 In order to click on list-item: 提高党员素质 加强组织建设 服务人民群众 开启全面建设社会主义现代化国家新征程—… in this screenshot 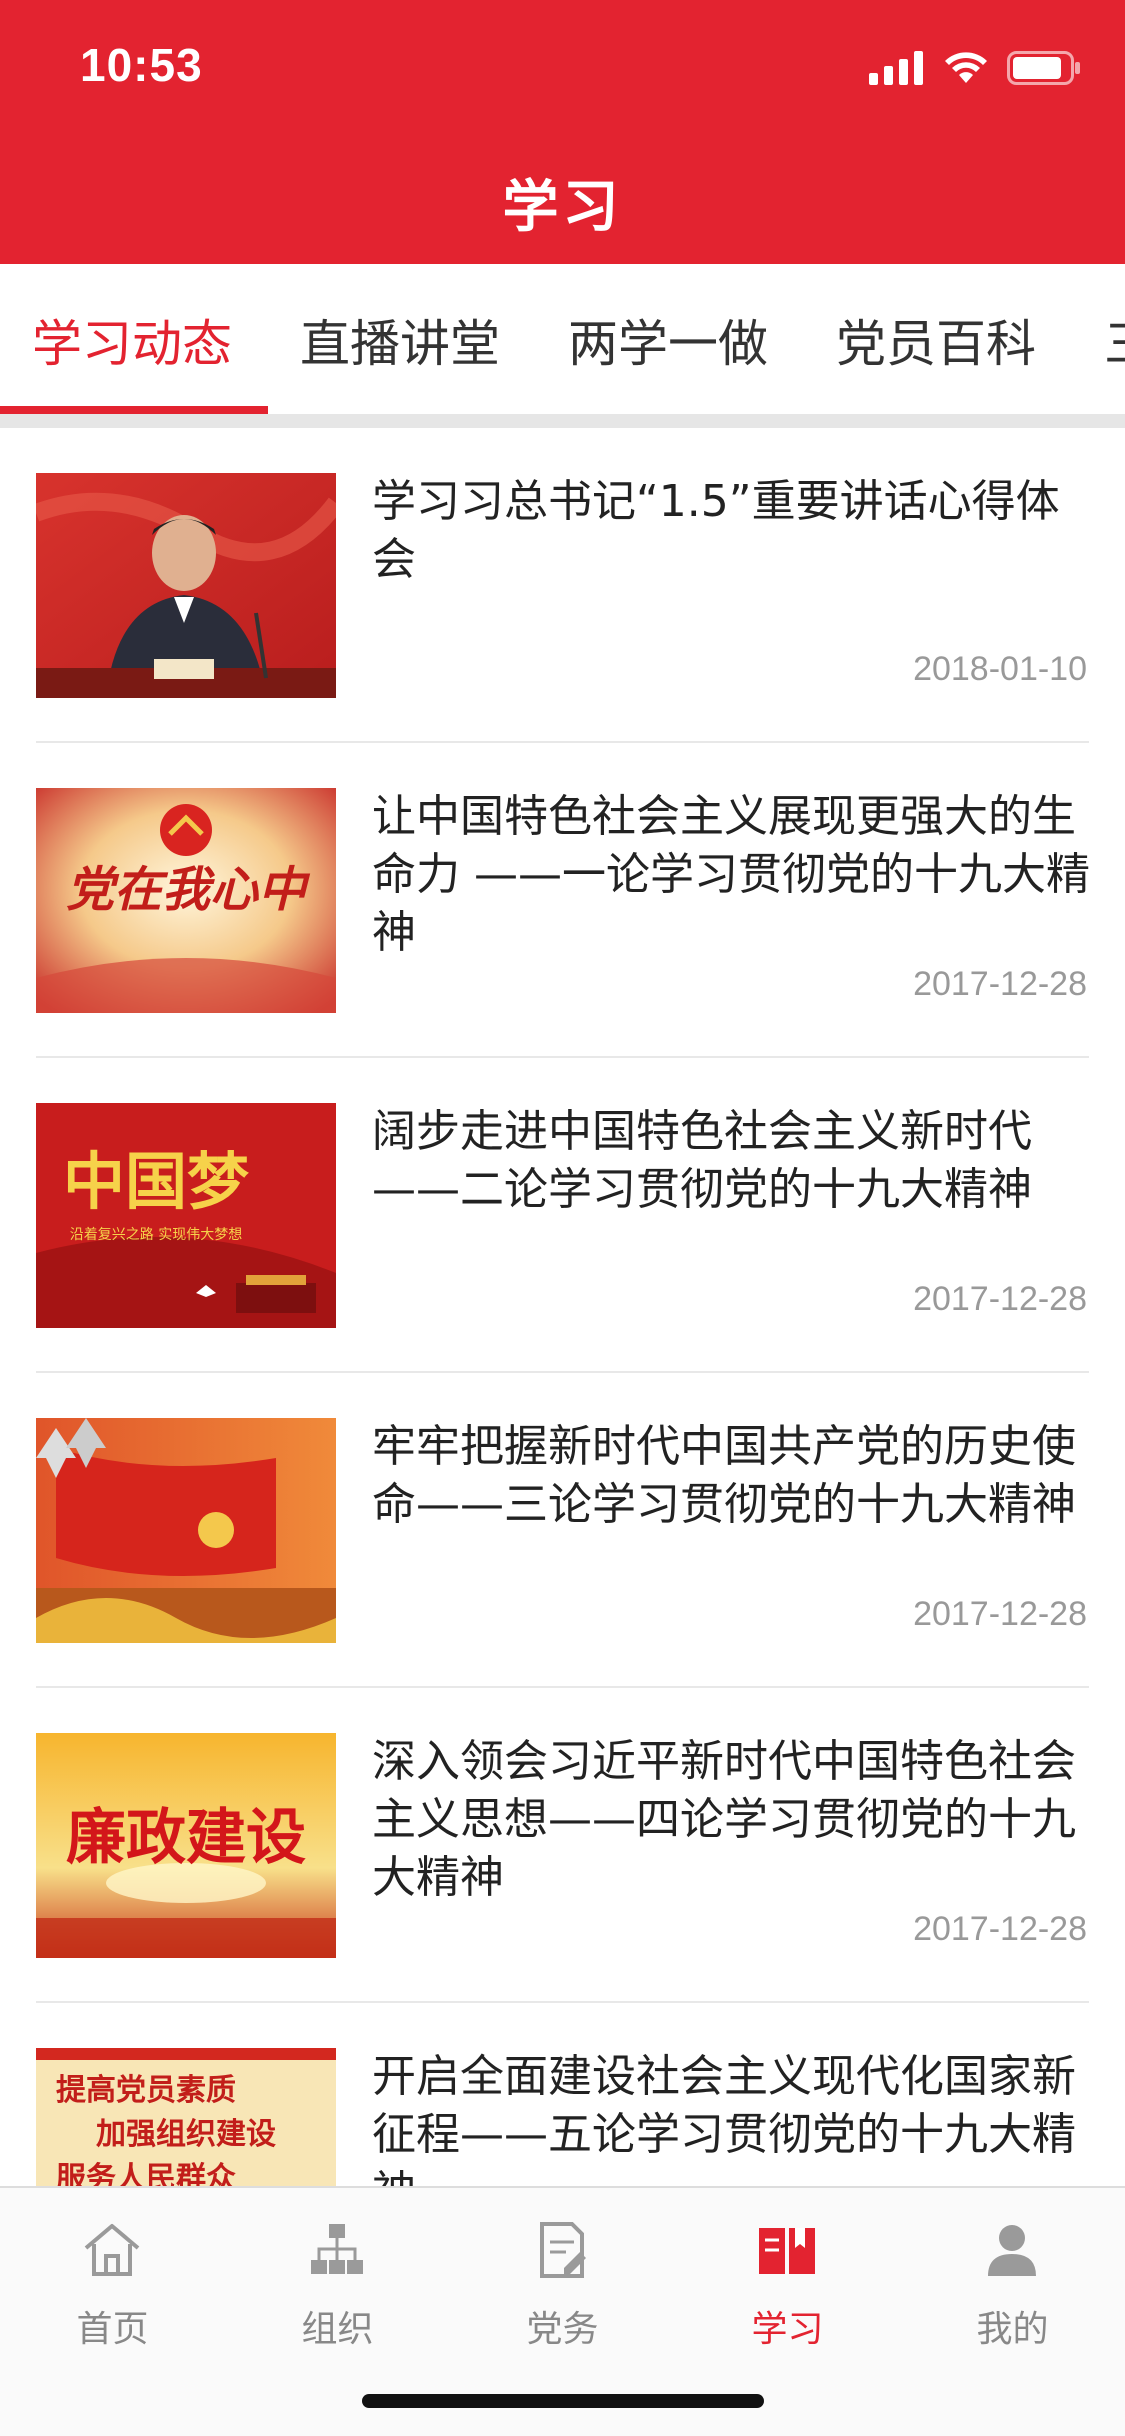, I will do `click(562, 2094)`.